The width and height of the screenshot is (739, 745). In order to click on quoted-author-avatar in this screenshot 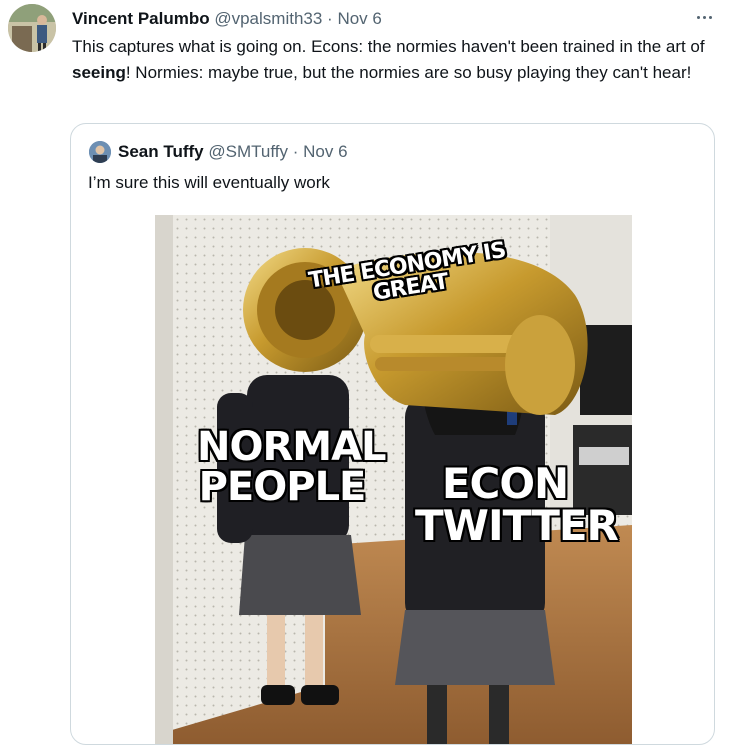, I will do `click(100, 152)`.